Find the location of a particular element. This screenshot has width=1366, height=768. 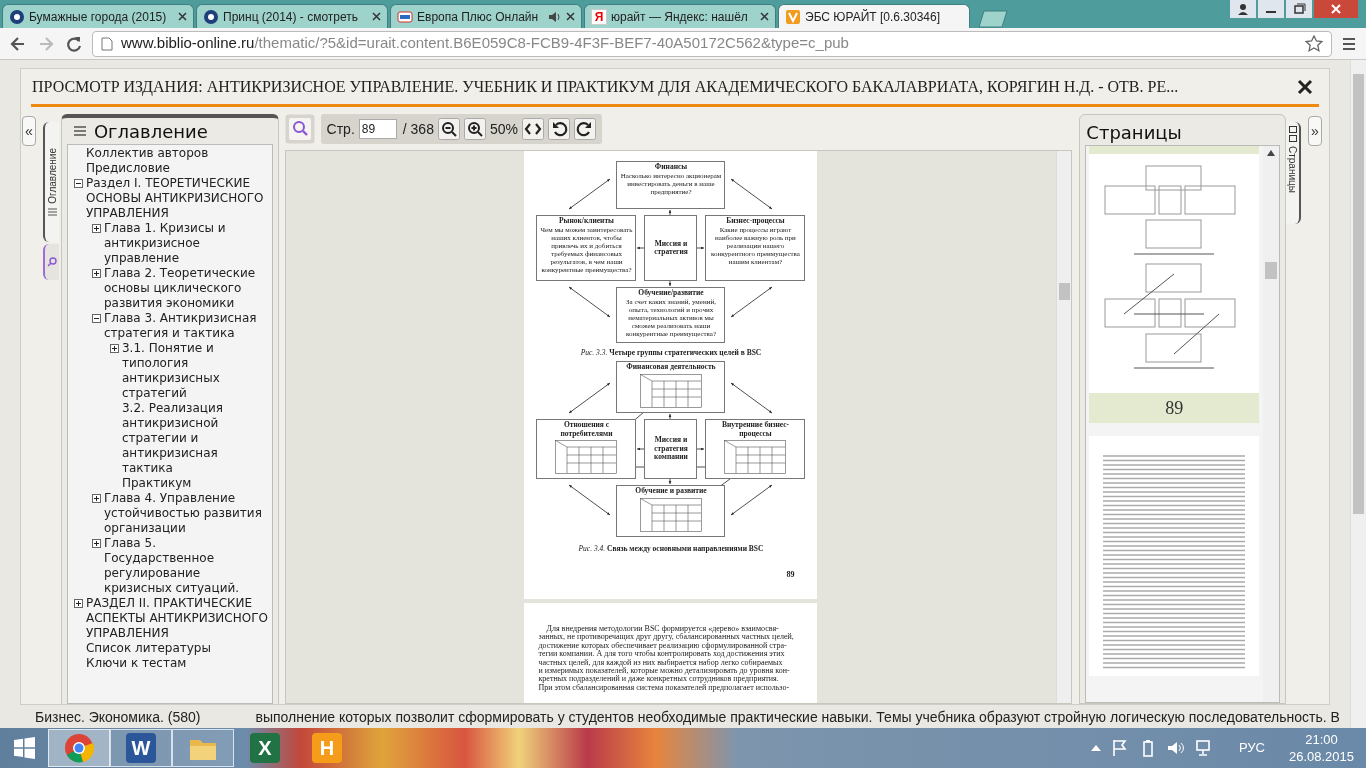

toc-item: Глава 3. Антикризисная стратегия и тактика is located at coordinates (186, 326).